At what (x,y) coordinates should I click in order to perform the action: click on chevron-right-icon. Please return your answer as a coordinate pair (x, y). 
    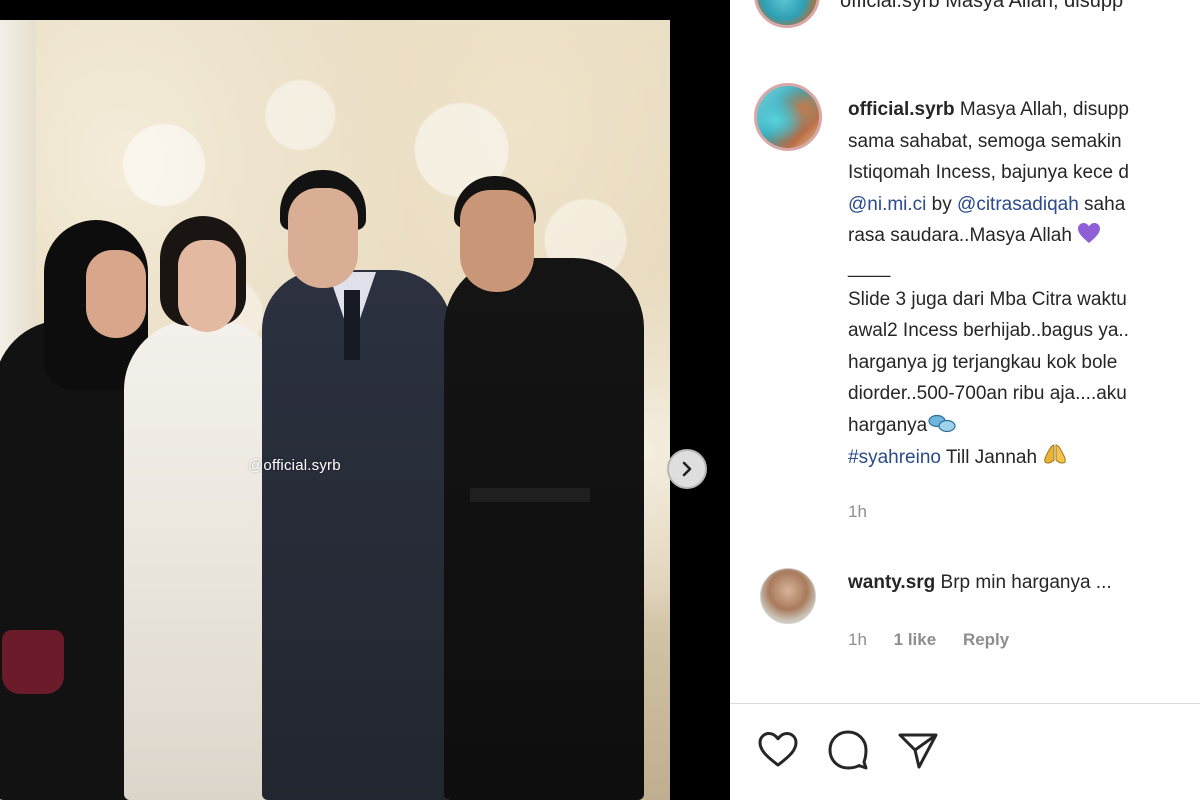
    Looking at the image, I should click on (687, 469).